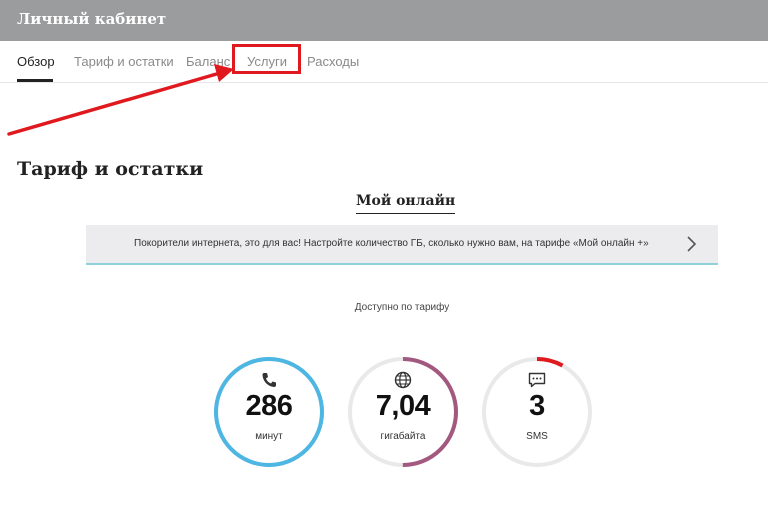 This screenshot has height=508, width=768. I want to click on minutes-unit: минут, so click(269, 436).